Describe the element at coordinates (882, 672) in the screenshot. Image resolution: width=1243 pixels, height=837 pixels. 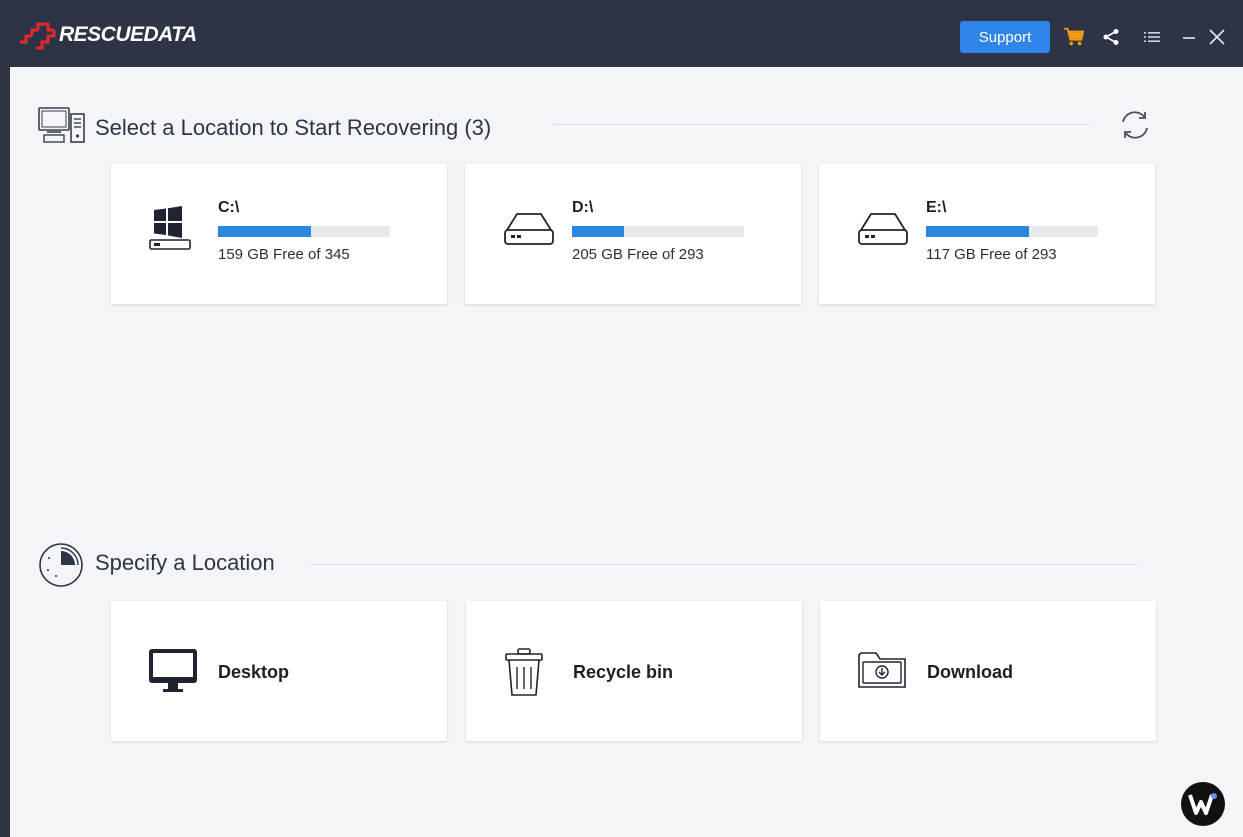
I see `download-folder-icon` at that location.